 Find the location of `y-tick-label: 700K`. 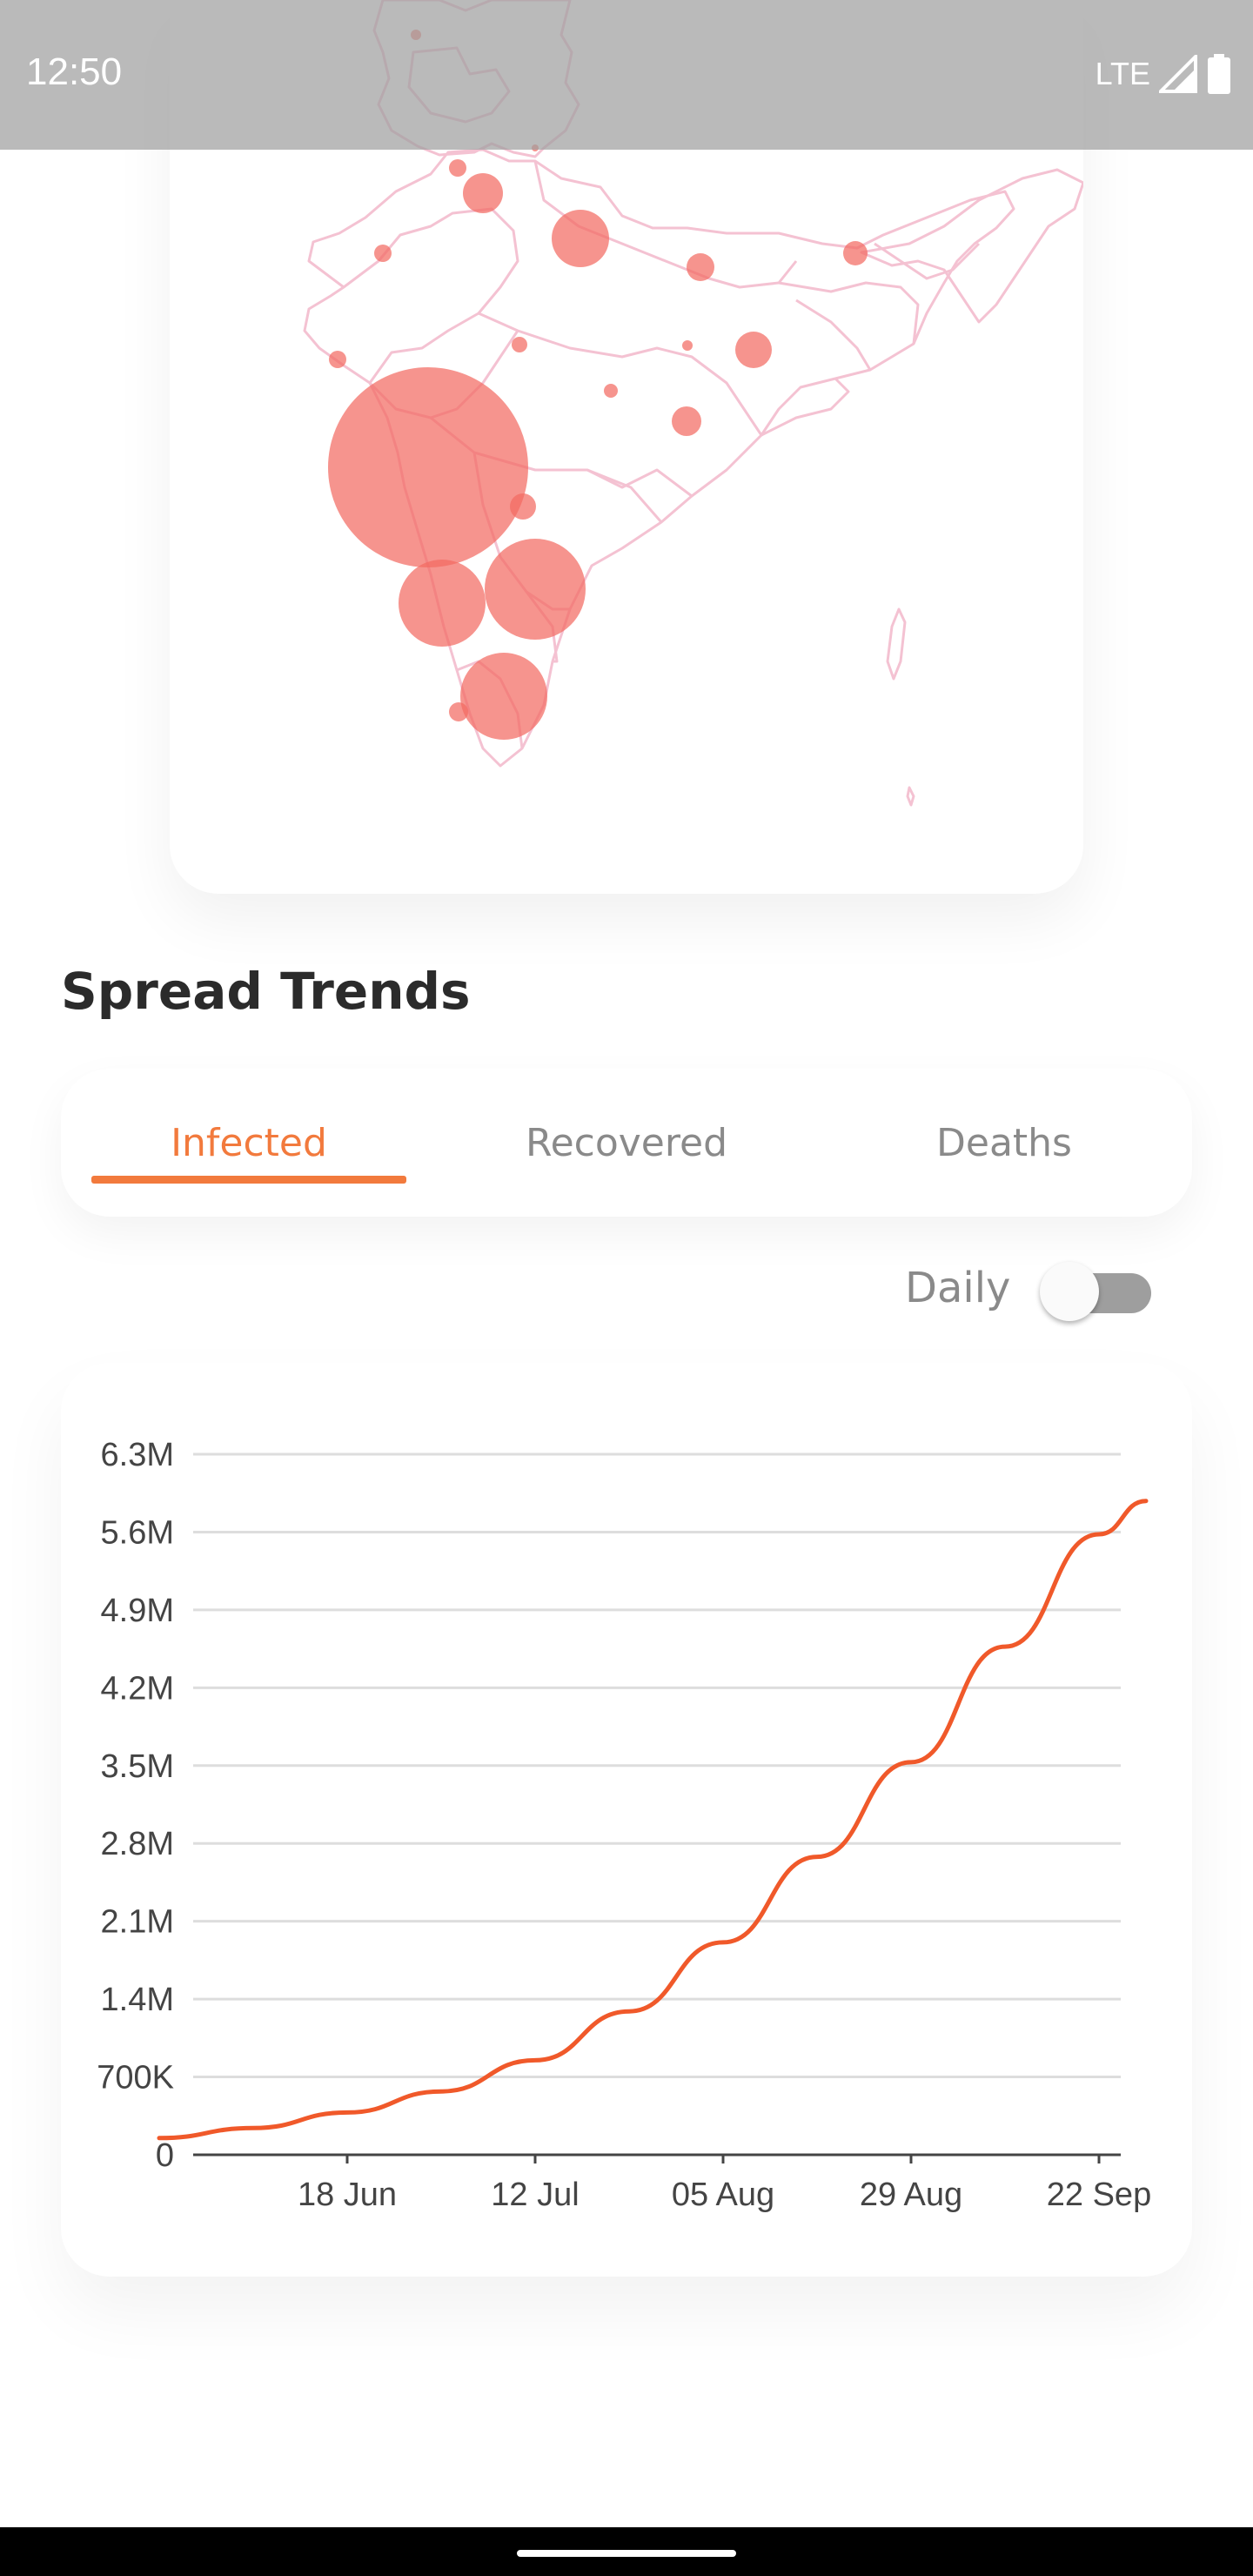

y-tick-label: 700K is located at coordinates (135, 2078).